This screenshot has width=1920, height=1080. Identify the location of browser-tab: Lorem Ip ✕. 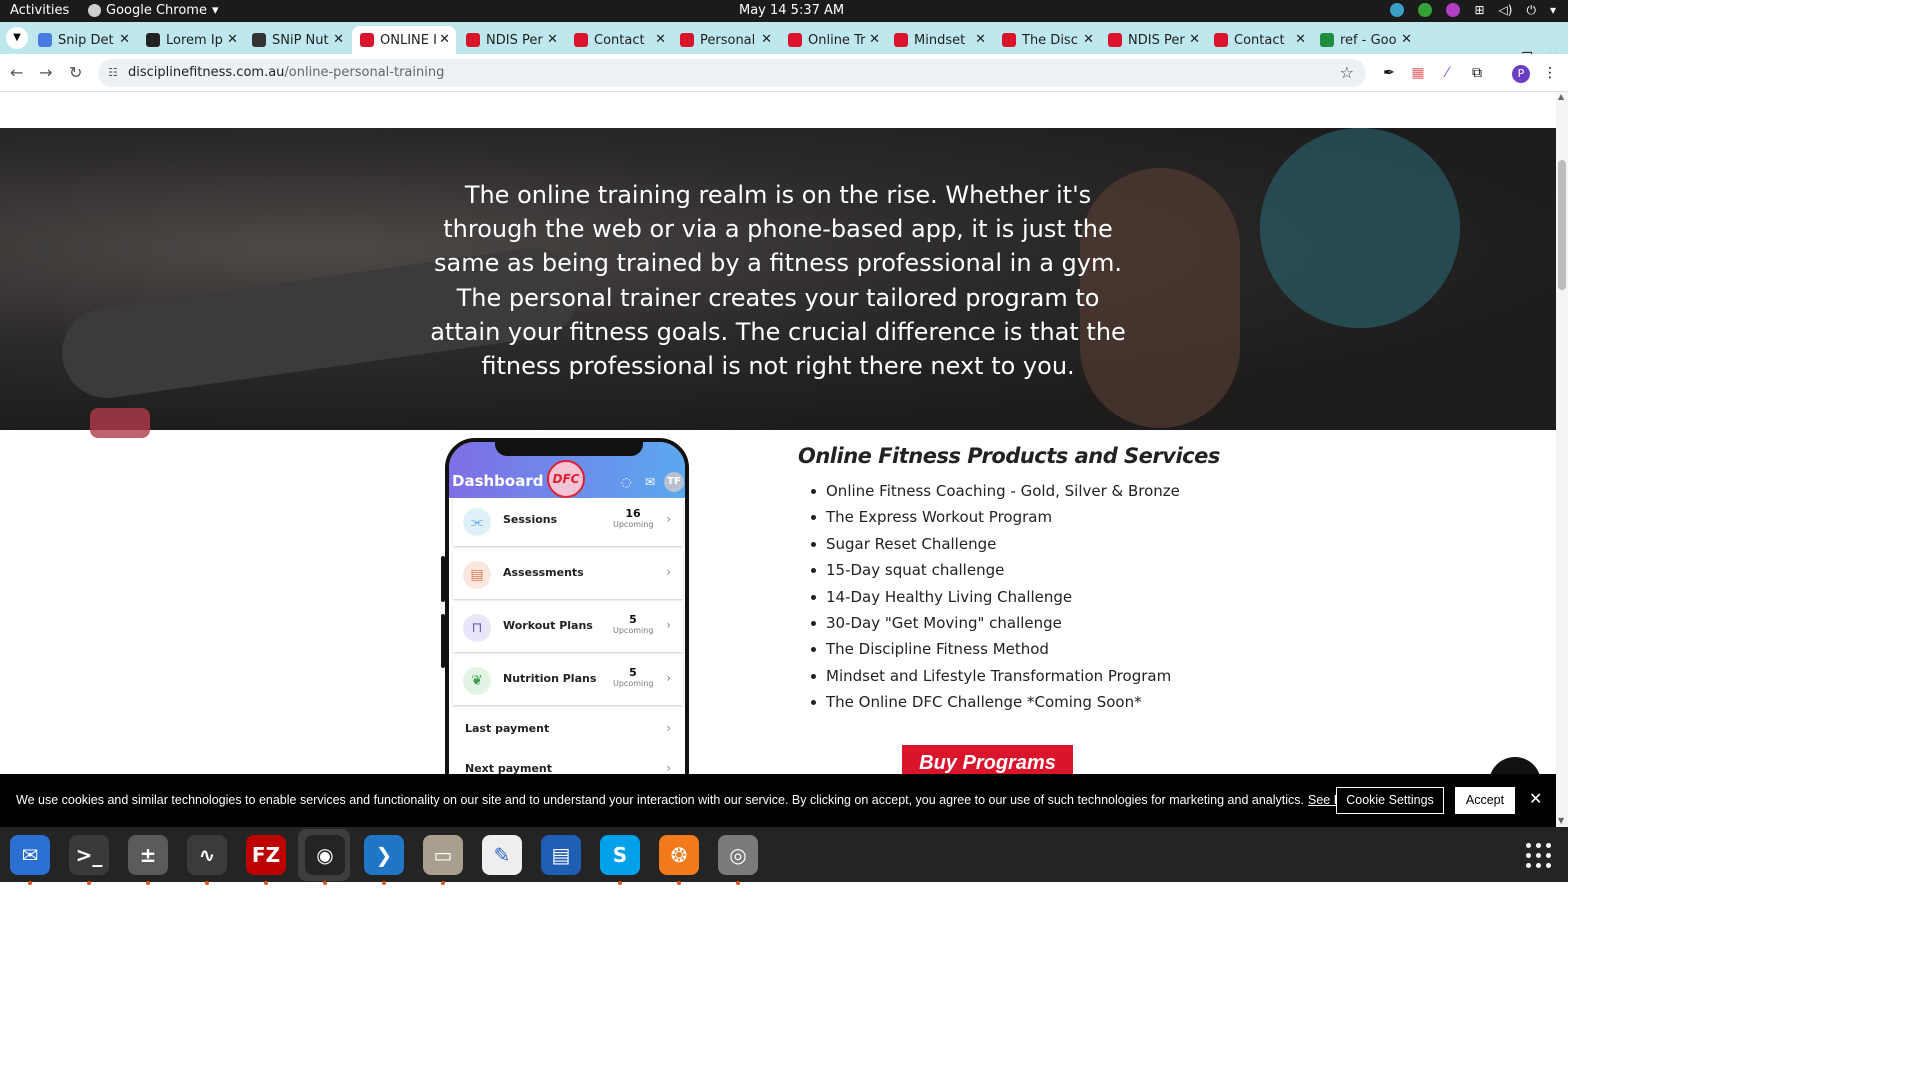
(191, 40).